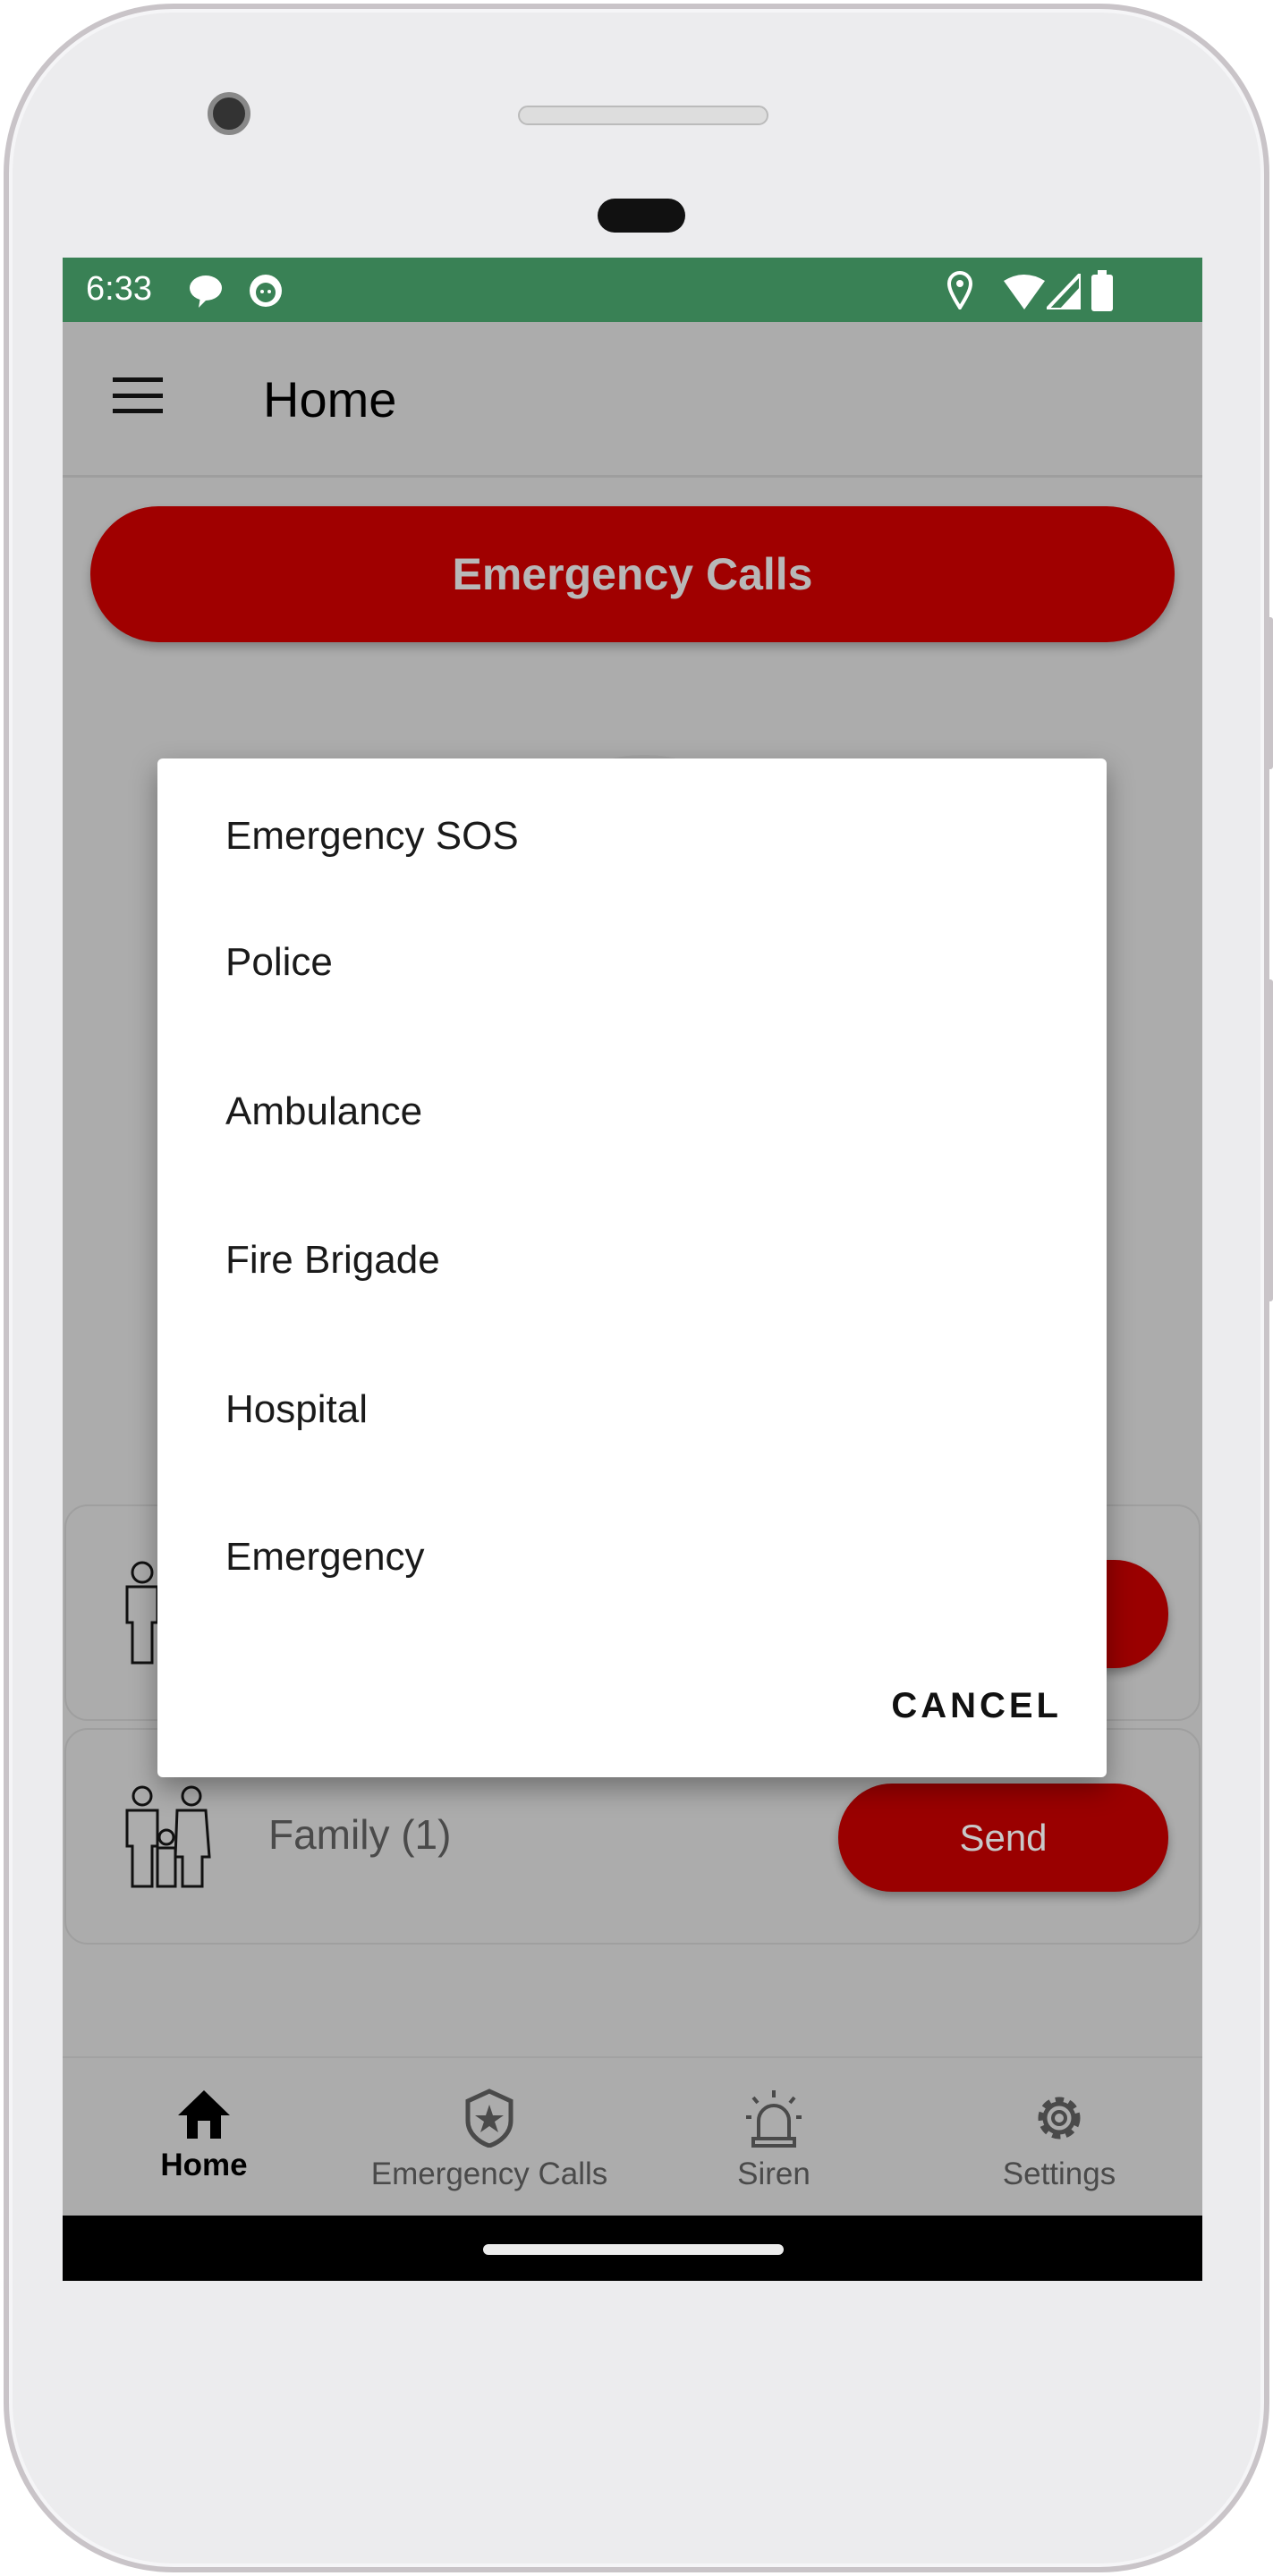  What do you see at coordinates (372, 836) in the screenshot?
I see `dialog-item-emergency-sos: Emergency SOS` at bounding box center [372, 836].